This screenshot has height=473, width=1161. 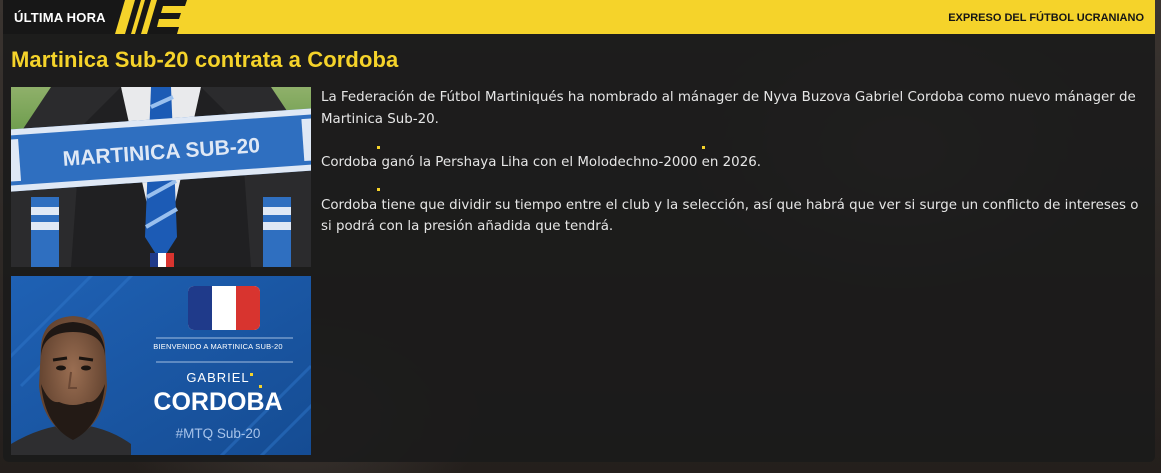 What do you see at coordinates (205, 59) in the screenshot?
I see `headline: Martinica Sub-20 contrata a Cordoba` at bounding box center [205, 59].